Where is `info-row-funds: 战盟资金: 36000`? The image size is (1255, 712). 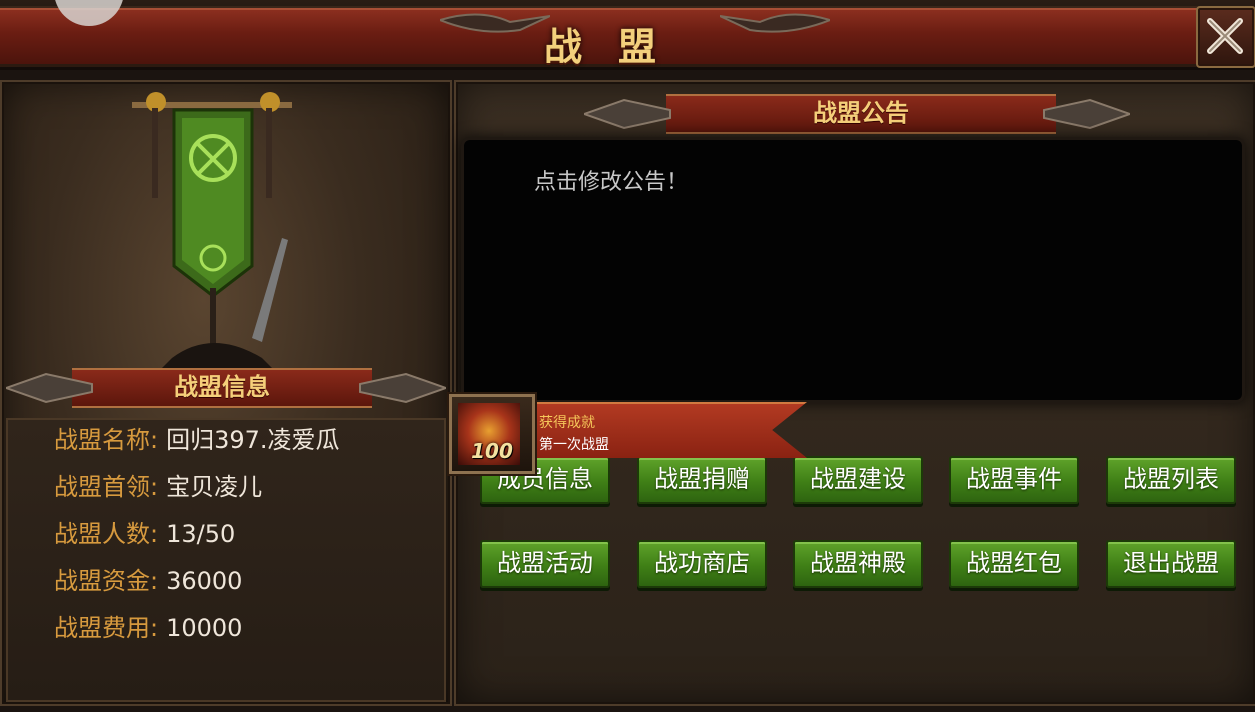 info-row-funds: 战盟资金: 36000 is located at coordinates (148, 581).